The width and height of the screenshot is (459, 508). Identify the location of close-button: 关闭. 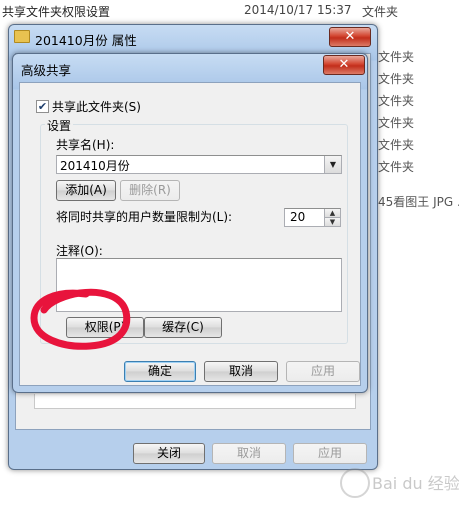
(169, 453).